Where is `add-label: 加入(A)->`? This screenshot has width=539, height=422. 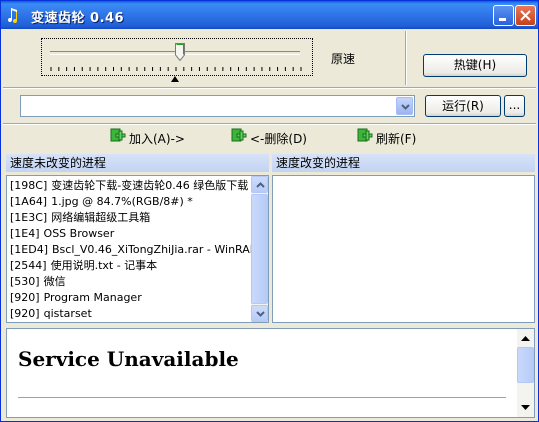 add-label: 加入(A)-> is located at coordinates (157, 139).